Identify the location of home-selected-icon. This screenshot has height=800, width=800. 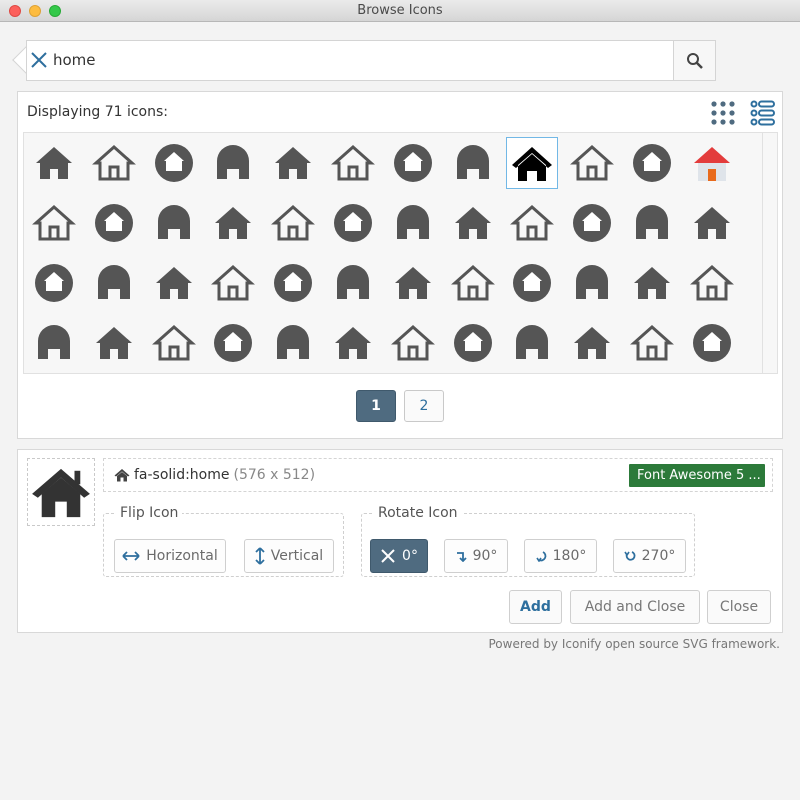
(532, 163).